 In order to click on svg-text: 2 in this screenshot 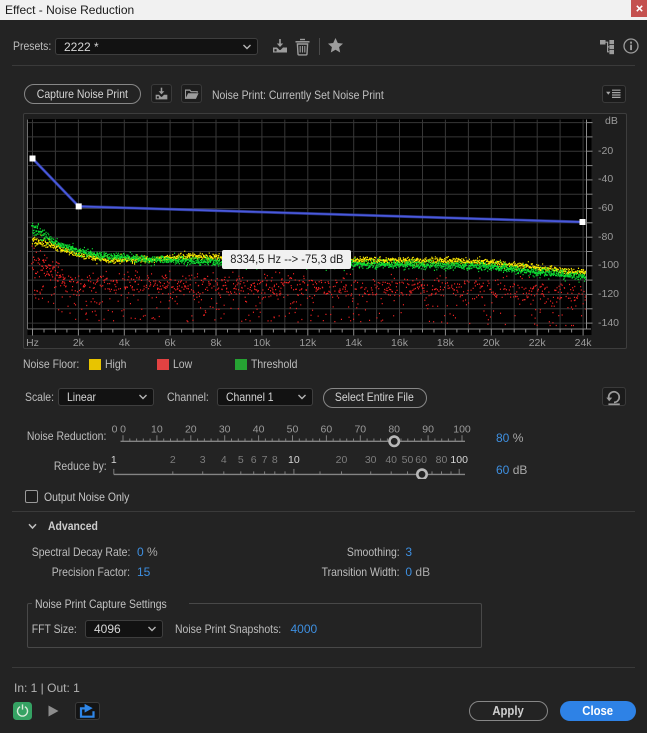, I will do `click(173, 460)`.